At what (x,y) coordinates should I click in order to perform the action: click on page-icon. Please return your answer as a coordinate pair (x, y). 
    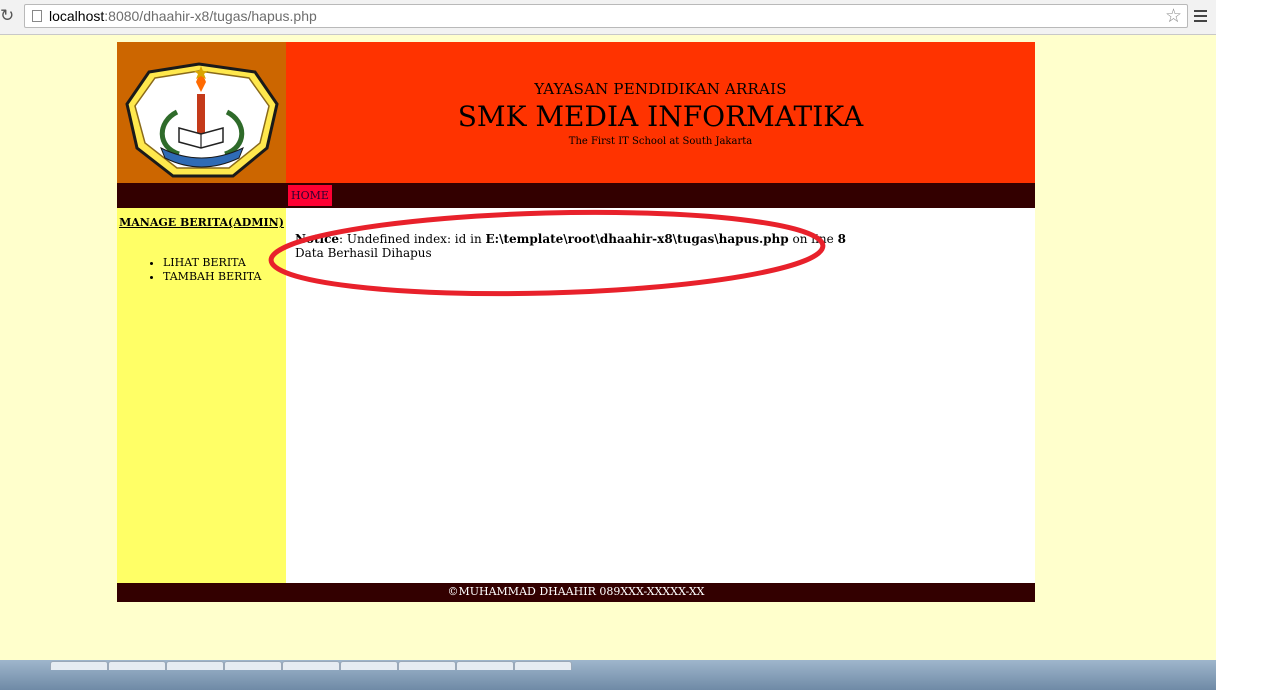
    Looking at the image, I should click on (37, 16).